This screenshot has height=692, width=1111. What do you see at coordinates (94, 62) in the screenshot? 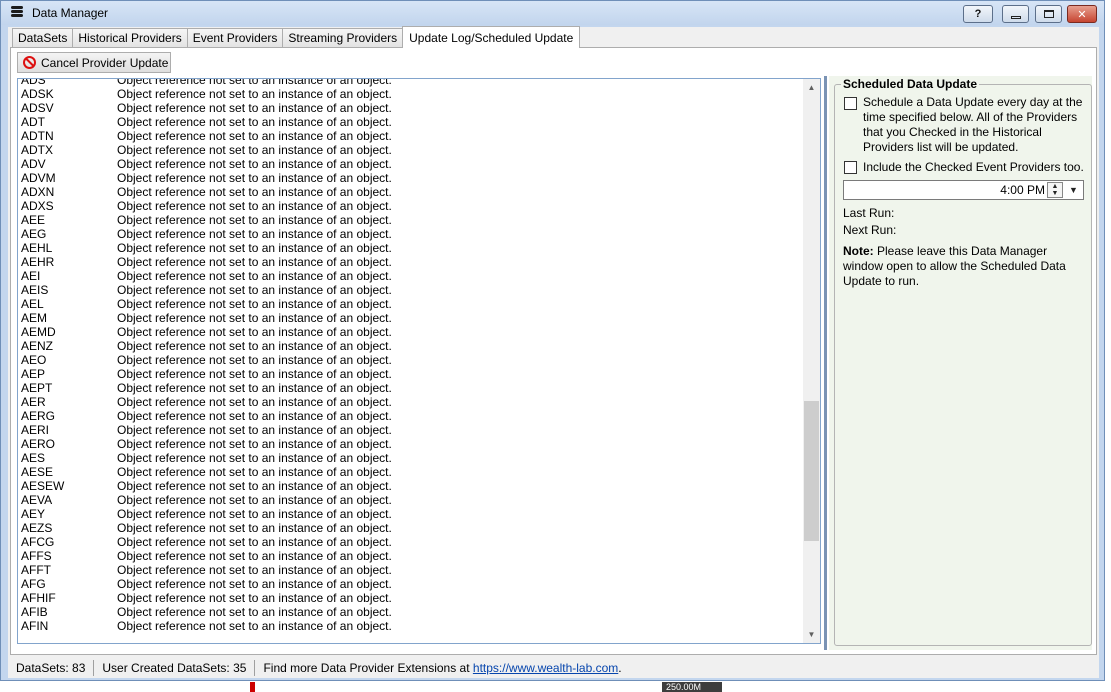
I see `cancel-provider-update-button: Cancel Provider Update` at bounding box center [94, 62].